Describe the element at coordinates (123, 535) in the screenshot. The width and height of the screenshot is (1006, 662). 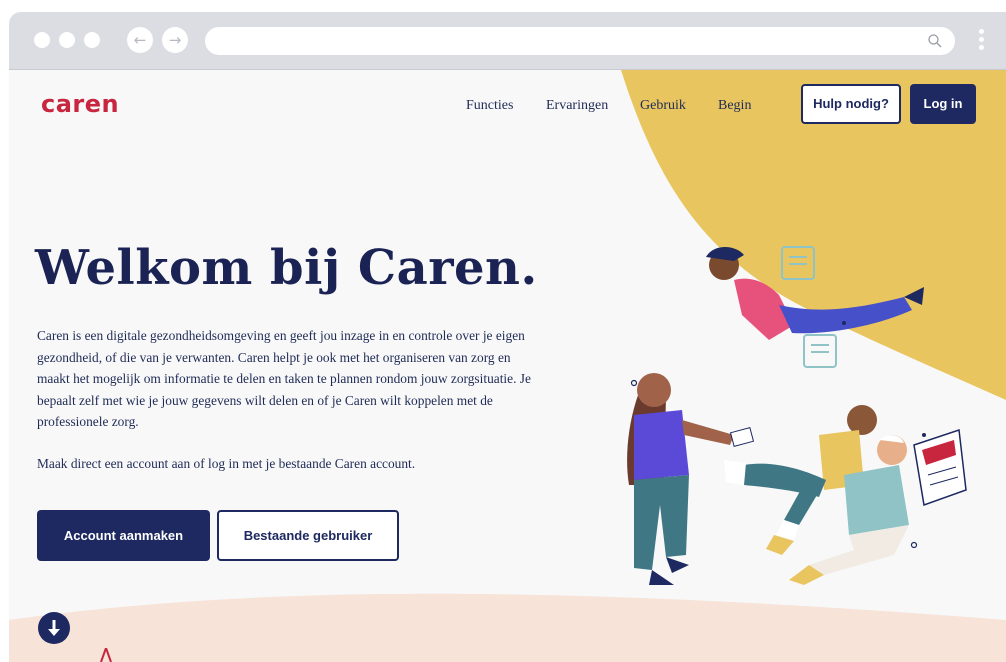
I see `create-account-button: Account aanmaken` at that location.